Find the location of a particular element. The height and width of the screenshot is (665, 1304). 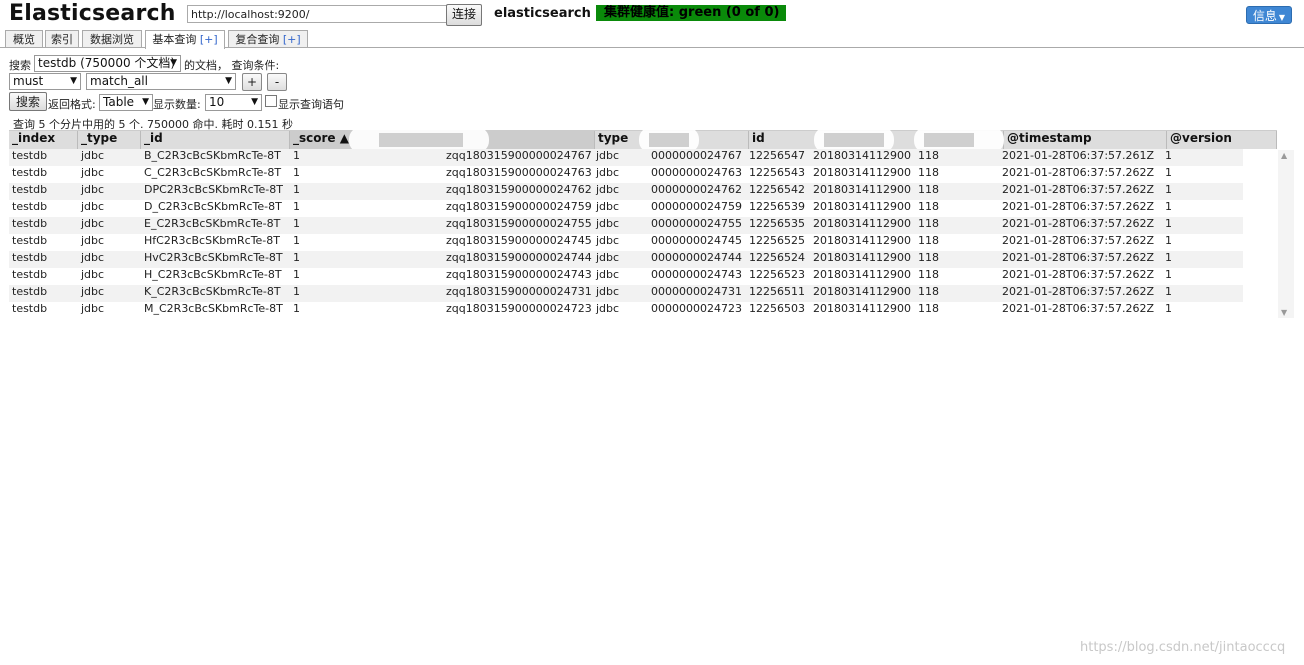

add-clause-button: + is located at coordinates (252, 82).